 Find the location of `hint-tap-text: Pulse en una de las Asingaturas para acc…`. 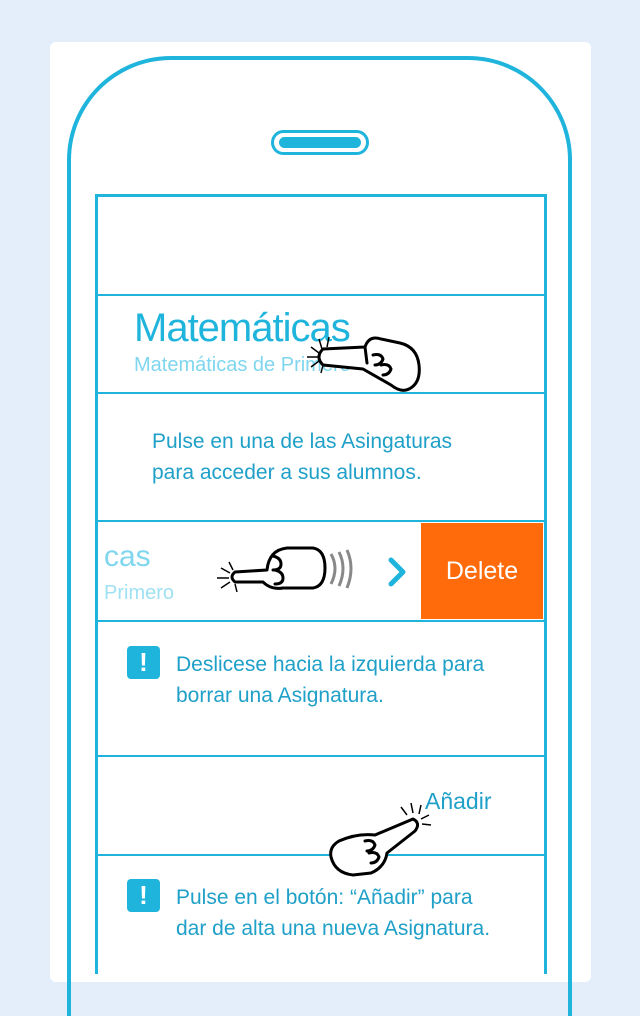

hint-tap-text: Pulse en una de las Asingaturas para acc… is located at coordinates (302, 457).